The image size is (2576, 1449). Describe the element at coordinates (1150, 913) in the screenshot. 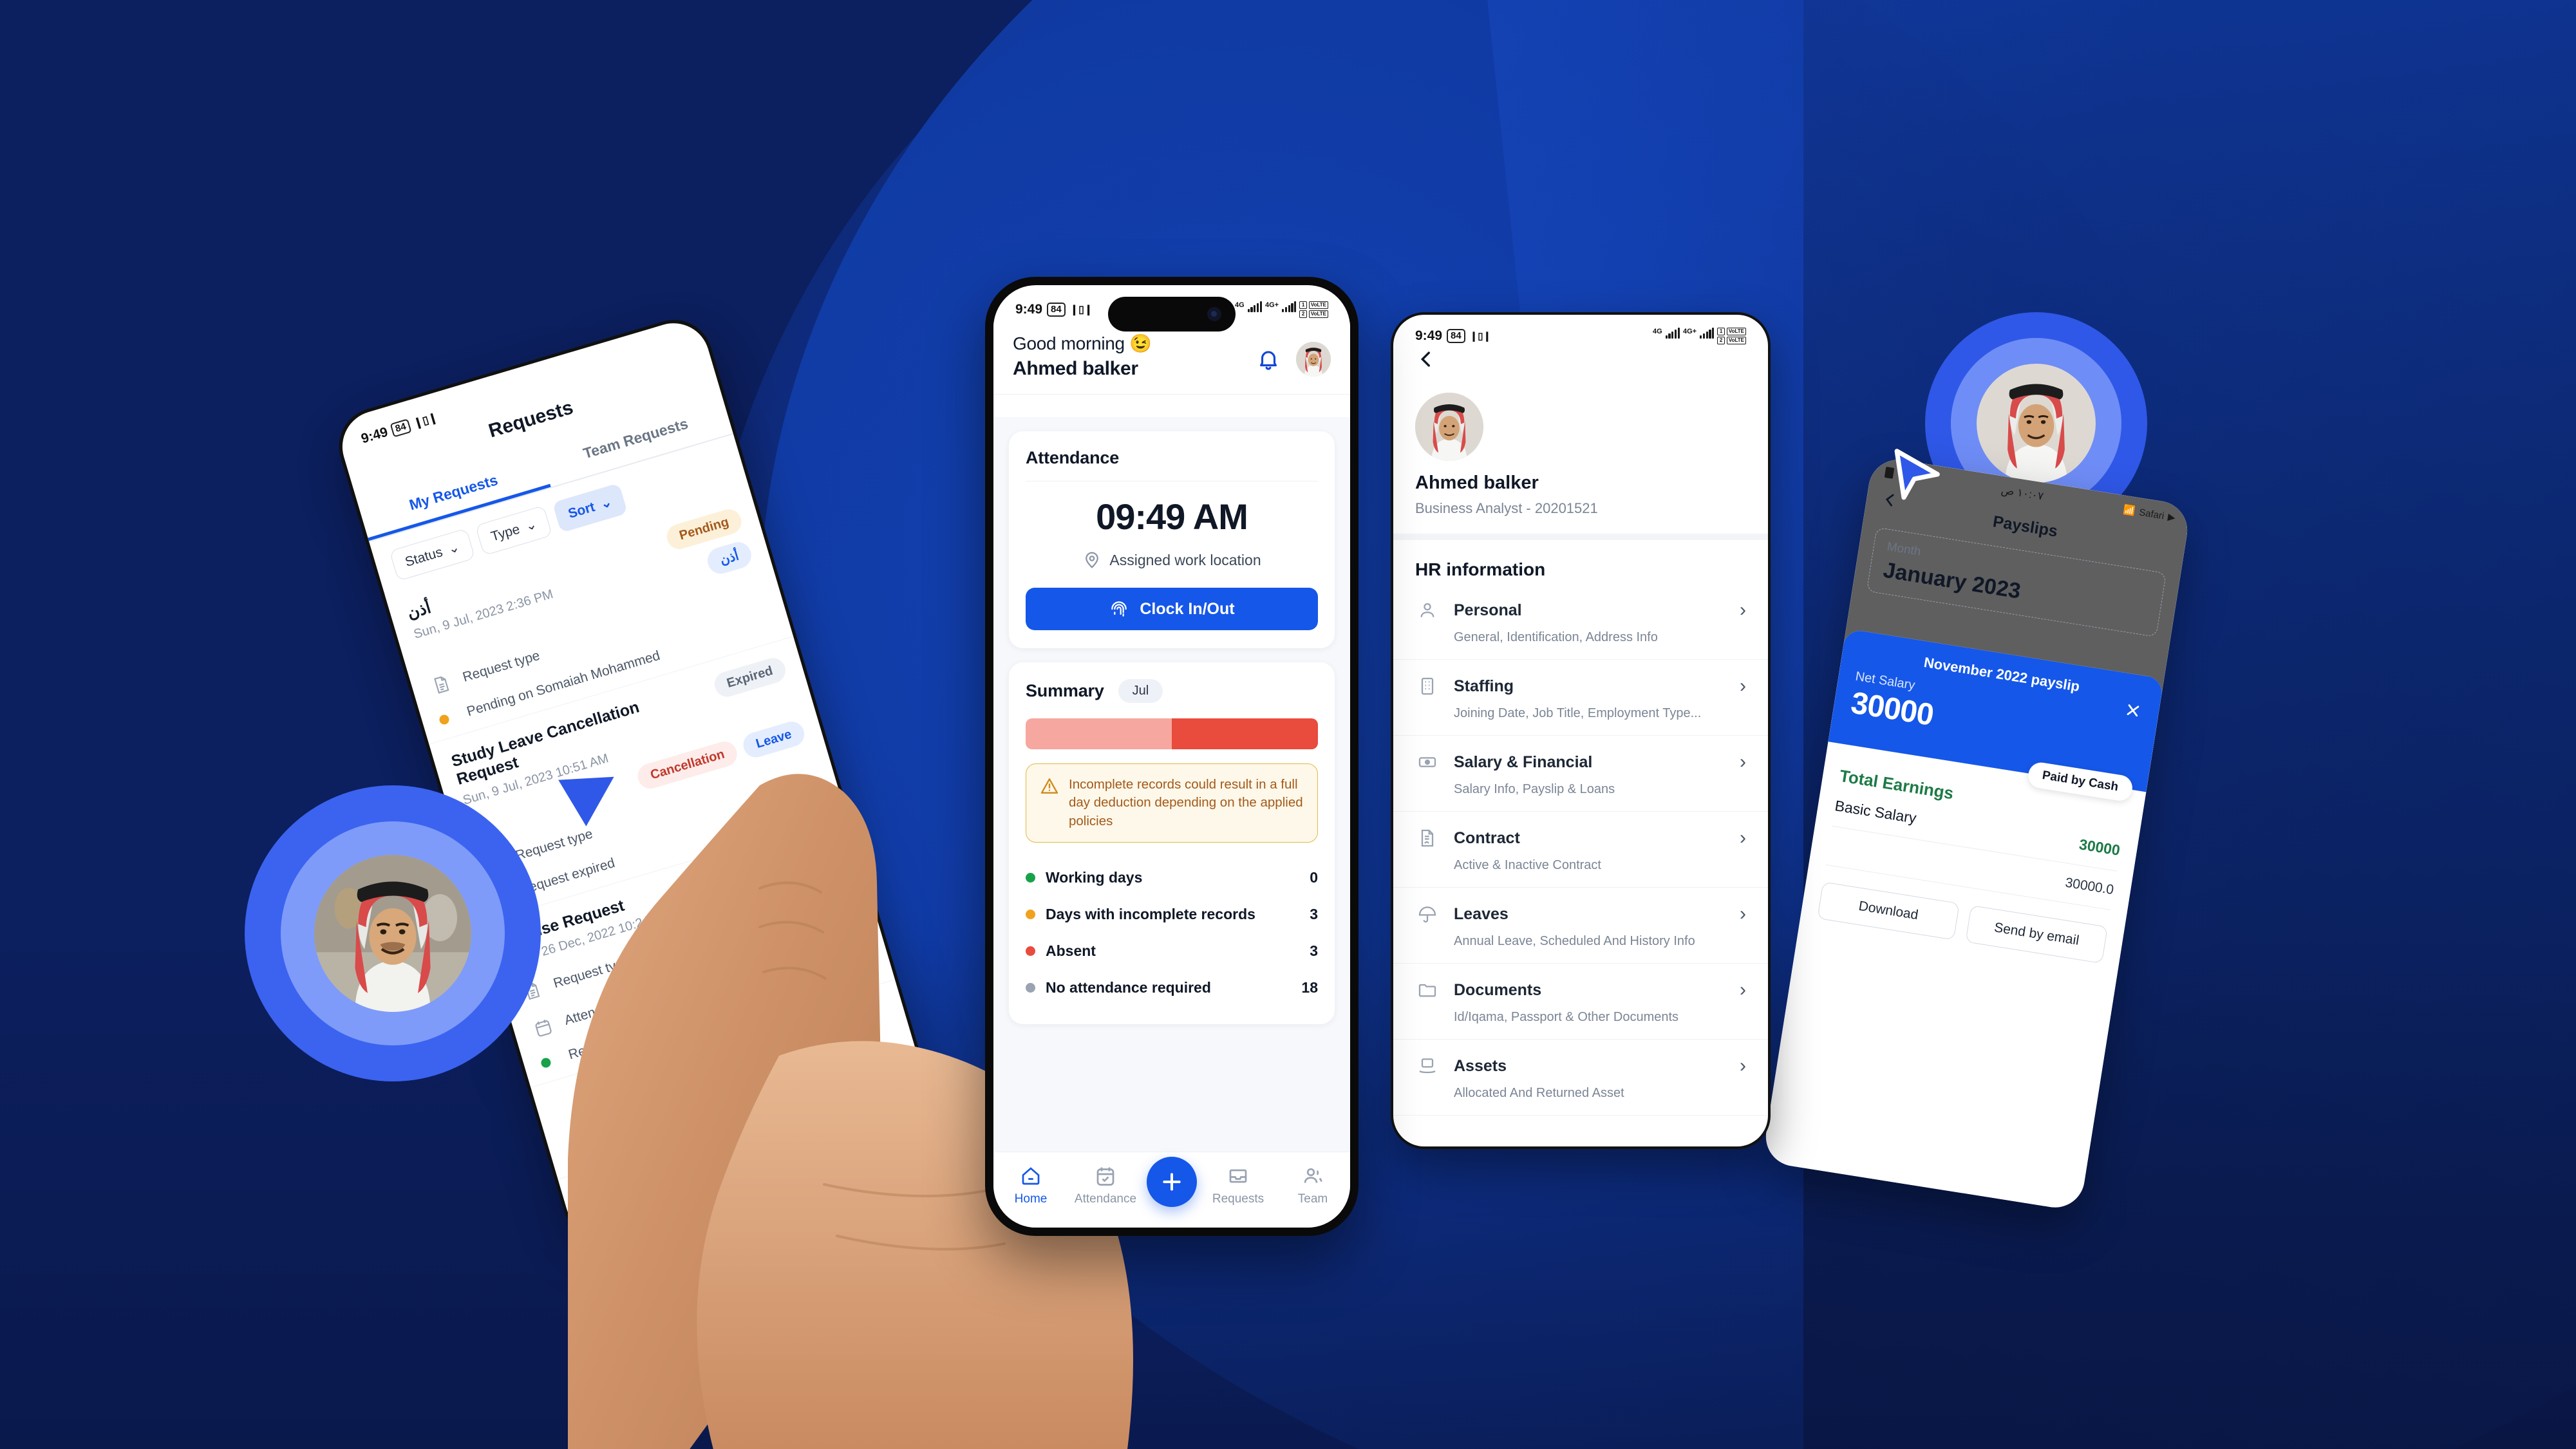

I see `legend-label: Days with incomplete records` at that location.